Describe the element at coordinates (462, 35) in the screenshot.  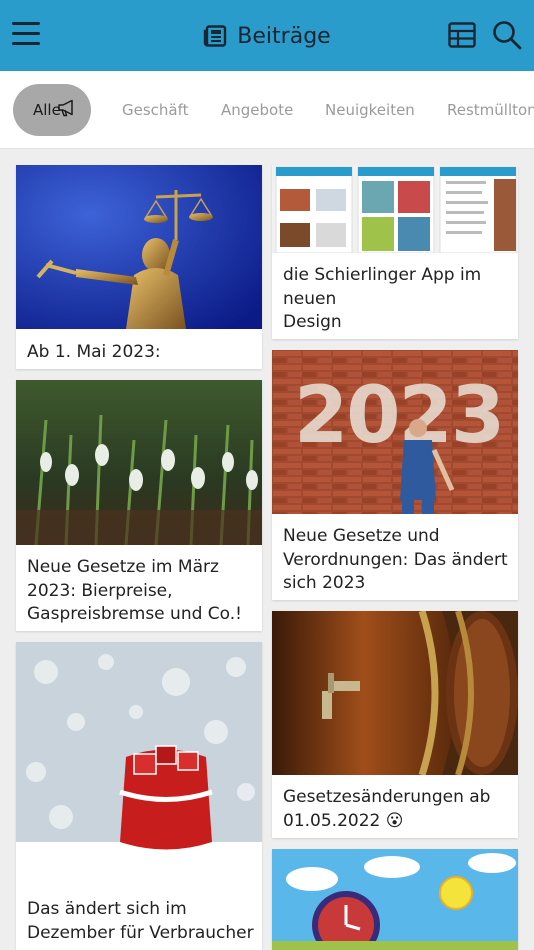
I see `grid-view-icon` at that location.